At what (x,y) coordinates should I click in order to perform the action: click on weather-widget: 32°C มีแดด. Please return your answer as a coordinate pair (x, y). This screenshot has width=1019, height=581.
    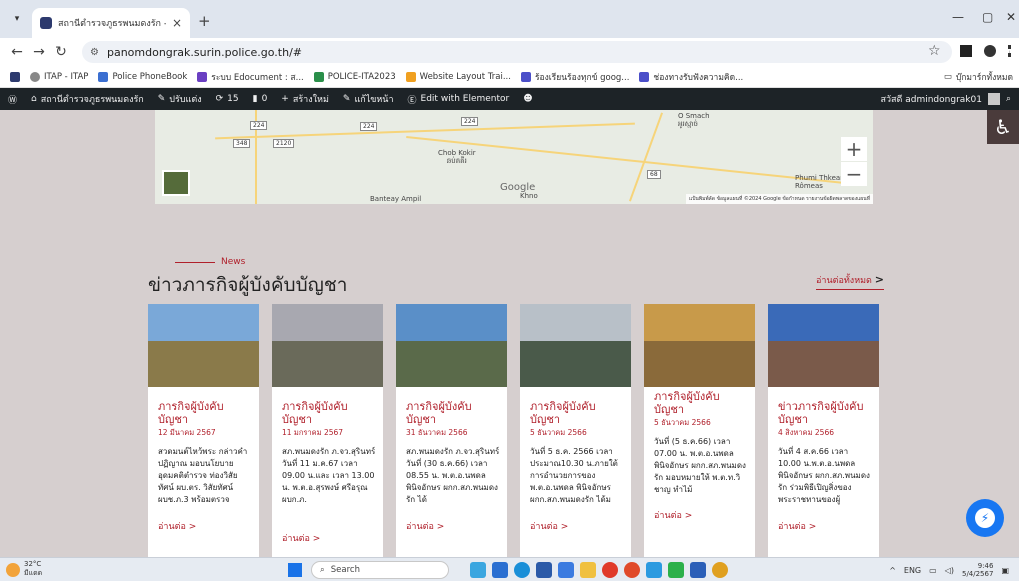
    Looking at the image, I should click on (33, 569).